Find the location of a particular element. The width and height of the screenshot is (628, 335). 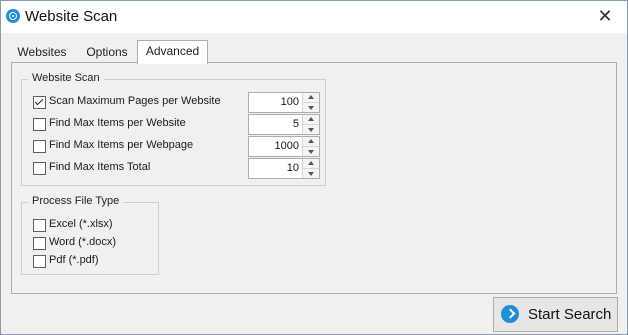

max-items-per-website-increment-icon is located at coordinates (311, 120).